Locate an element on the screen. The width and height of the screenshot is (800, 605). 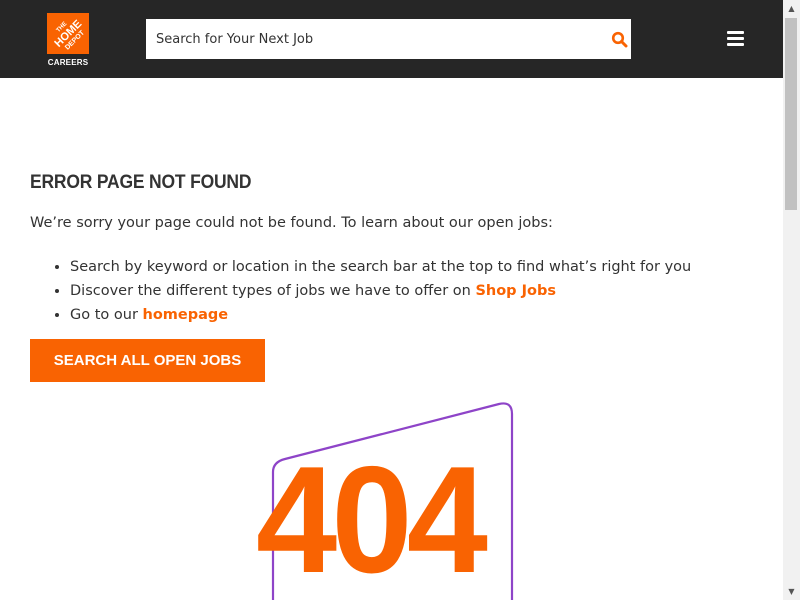
hamburger-menu-icon is located at coordinates (735, 38).